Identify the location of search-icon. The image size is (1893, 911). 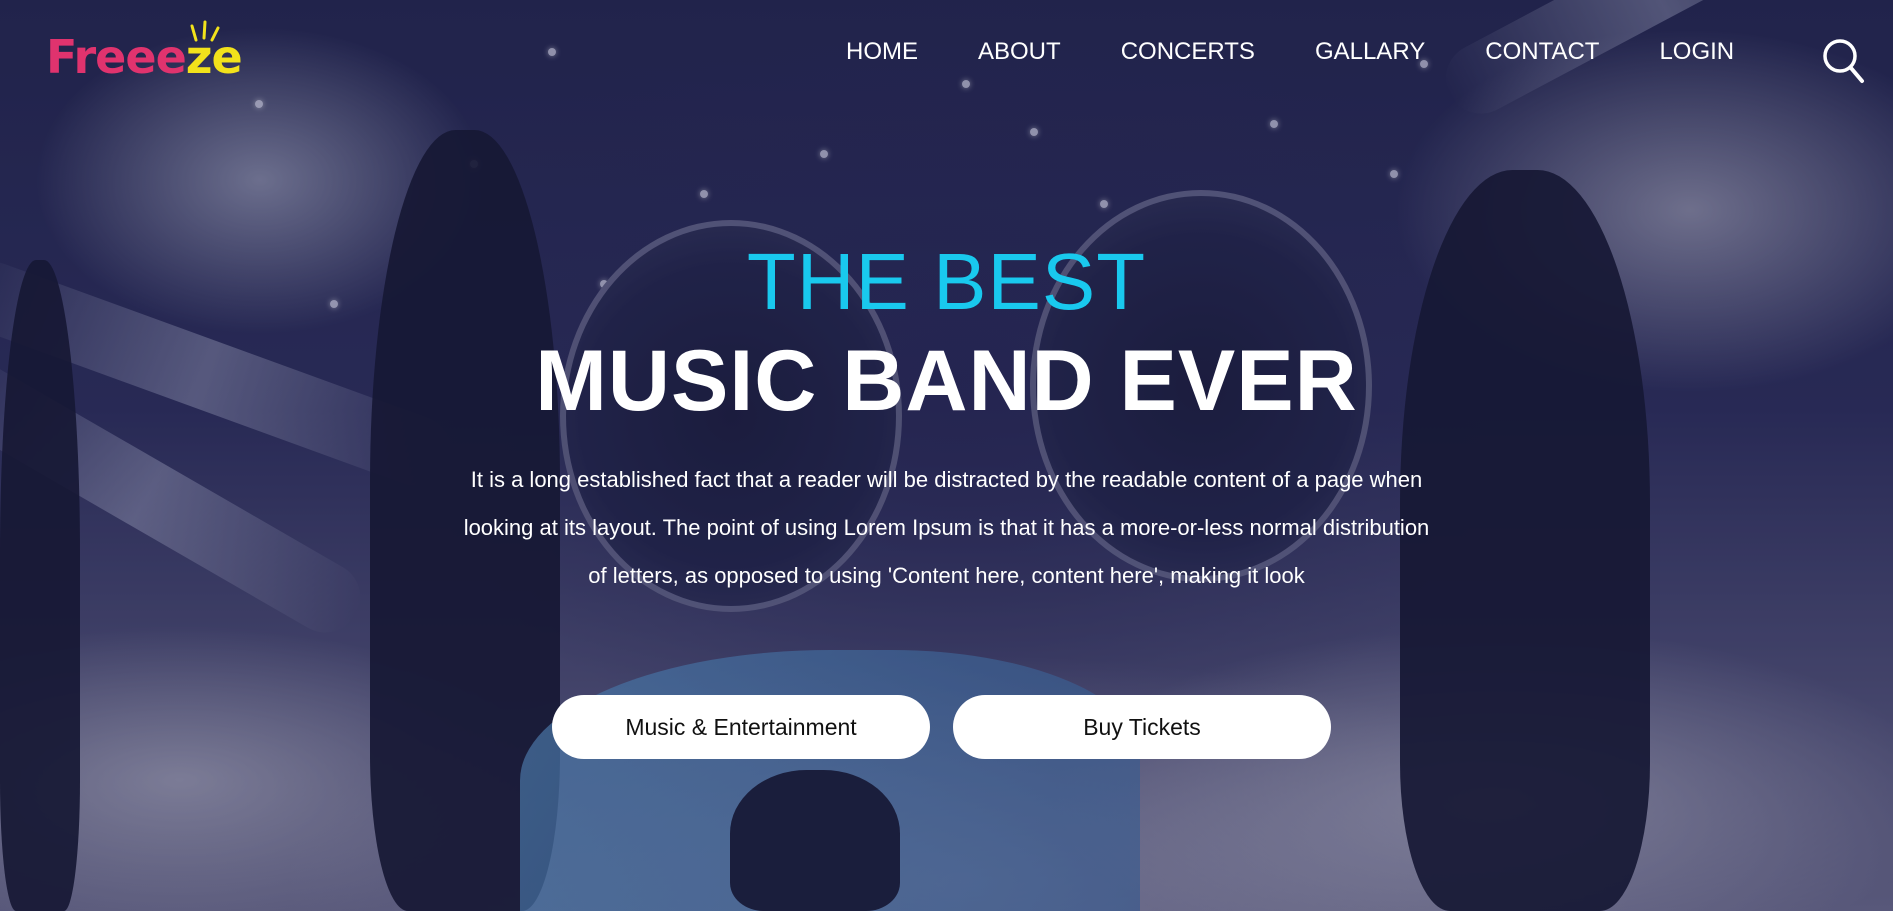
(1843, 61).